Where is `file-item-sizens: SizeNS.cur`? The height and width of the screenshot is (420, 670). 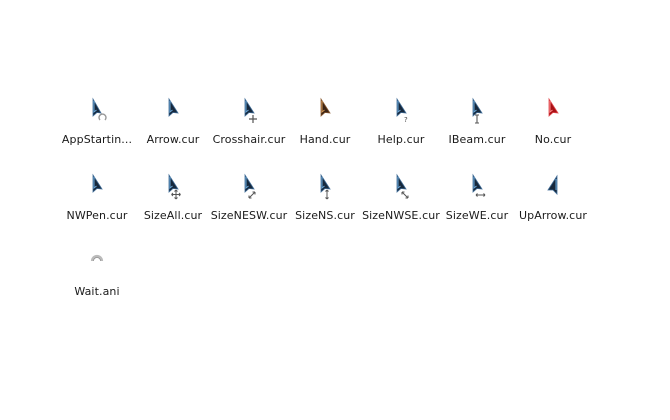
file-item-sizens: SizeNS.cur is located at coordinates (325, 201).